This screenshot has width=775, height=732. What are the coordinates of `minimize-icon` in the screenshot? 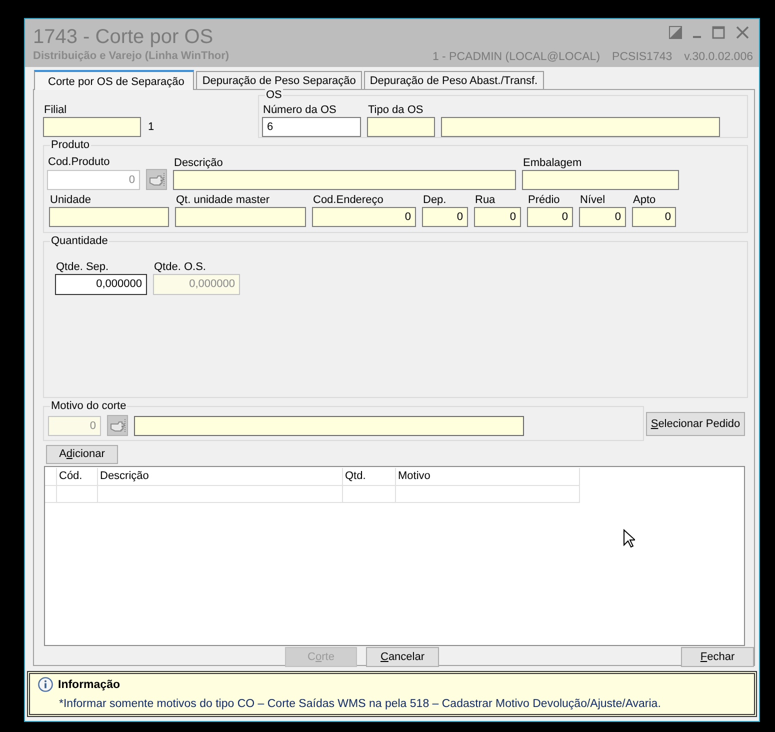 It's located at (697, 37).